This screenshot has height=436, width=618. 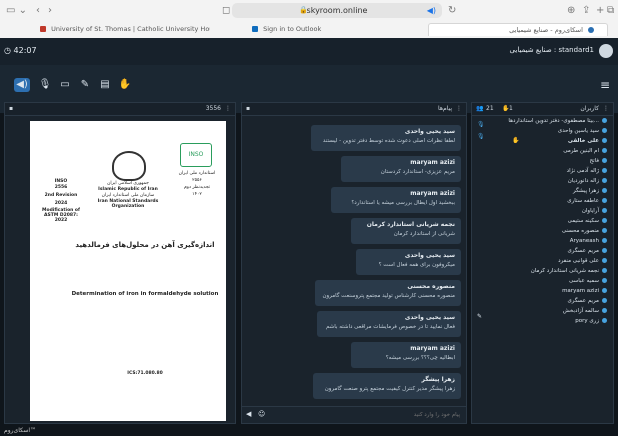 What do you see at coordinates (226, 10) in the screenshot?
I see `shield-icon: ◻` at bounding box center [226, 10].